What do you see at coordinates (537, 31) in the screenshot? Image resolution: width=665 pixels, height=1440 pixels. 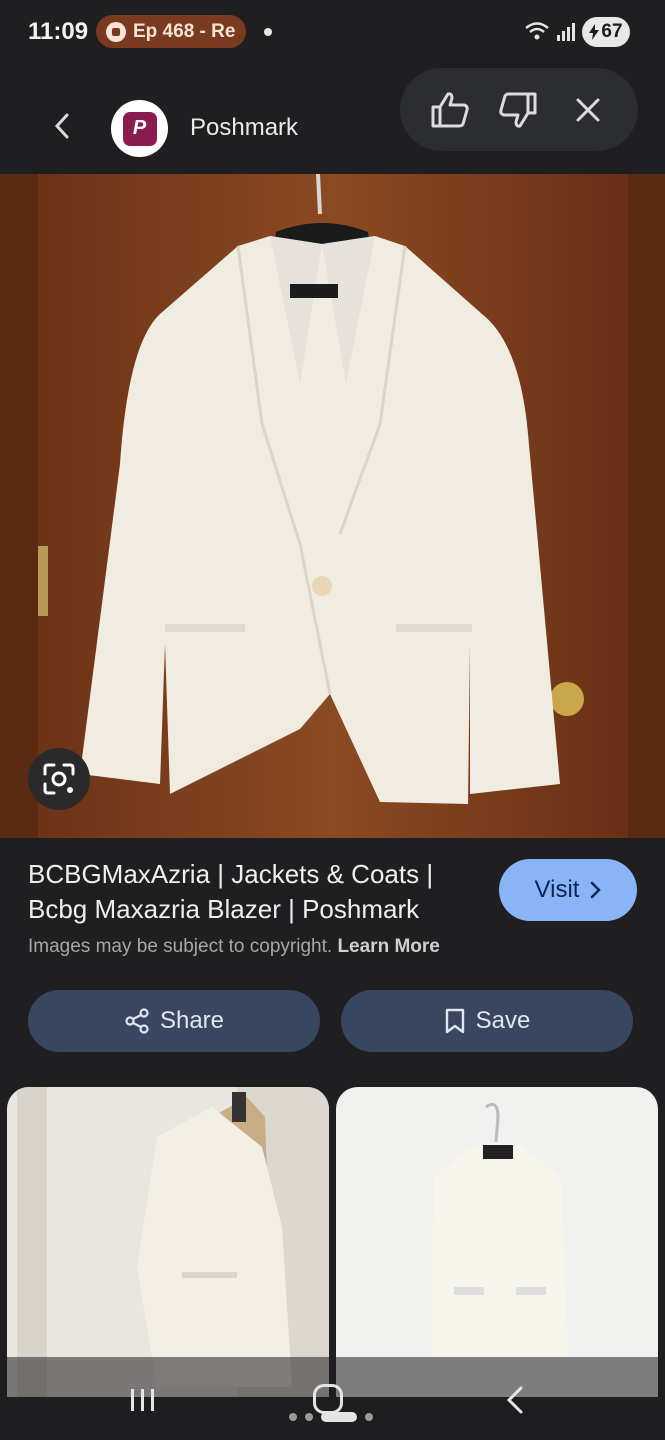 I see `wifi-icon` at bounding box center [537, 31].